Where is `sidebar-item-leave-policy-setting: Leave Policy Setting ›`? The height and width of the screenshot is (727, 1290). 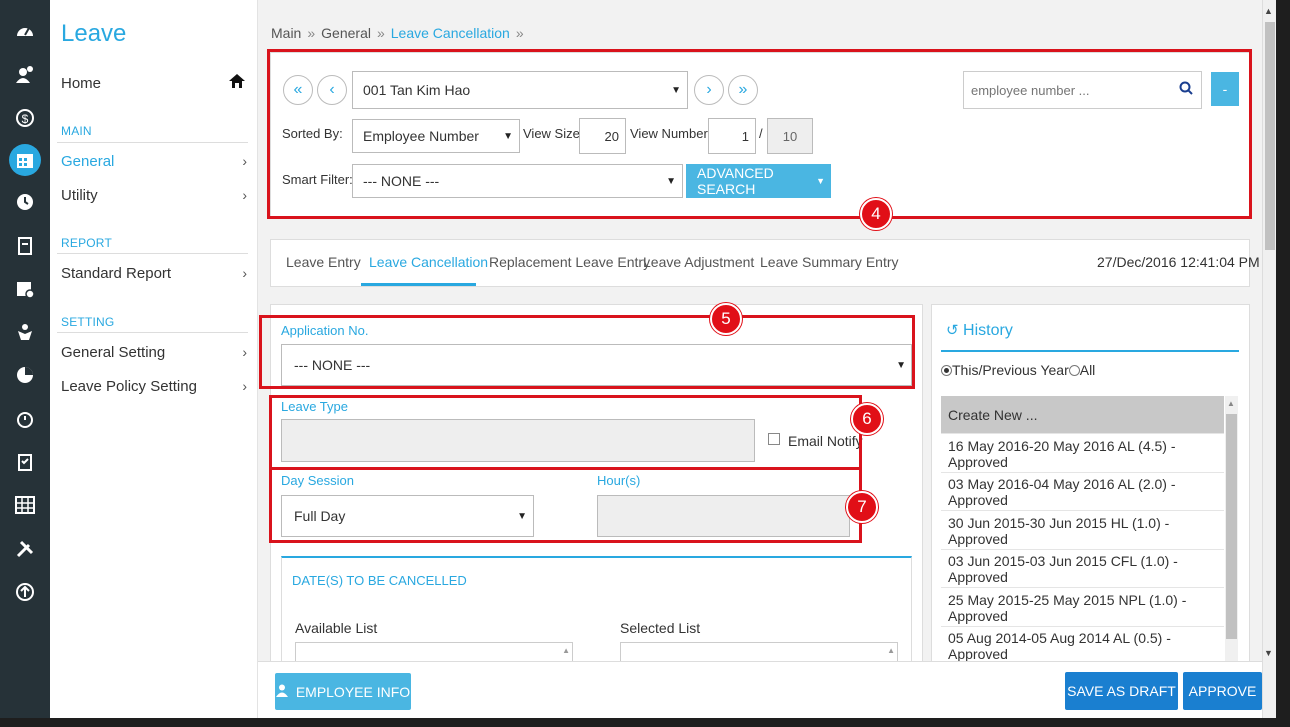
sidebar-item-leave-policy-setting: Leave Policy Setting › is located at coordinates (155, 386).